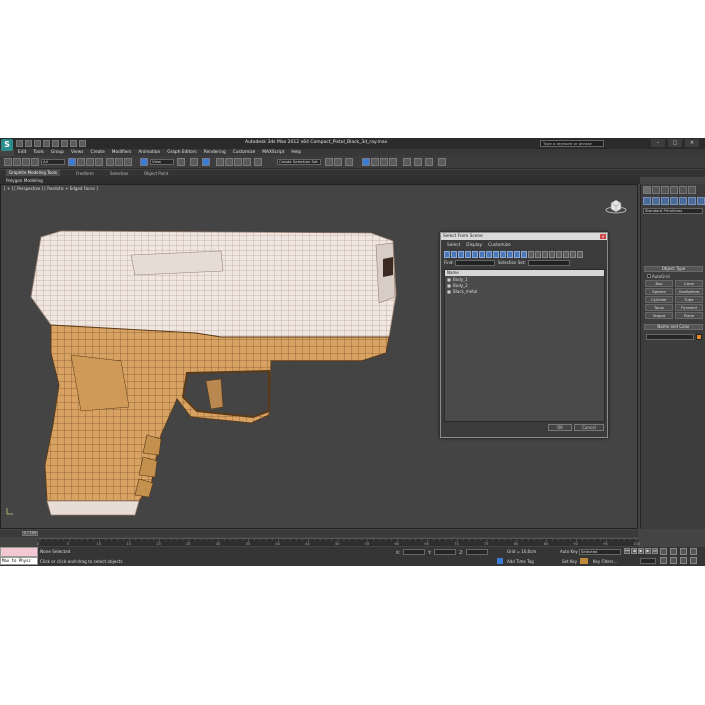 Image resolution: width=705 pixels, height=705 pixels. I want to click on open-file-icon, so click(28, 143).